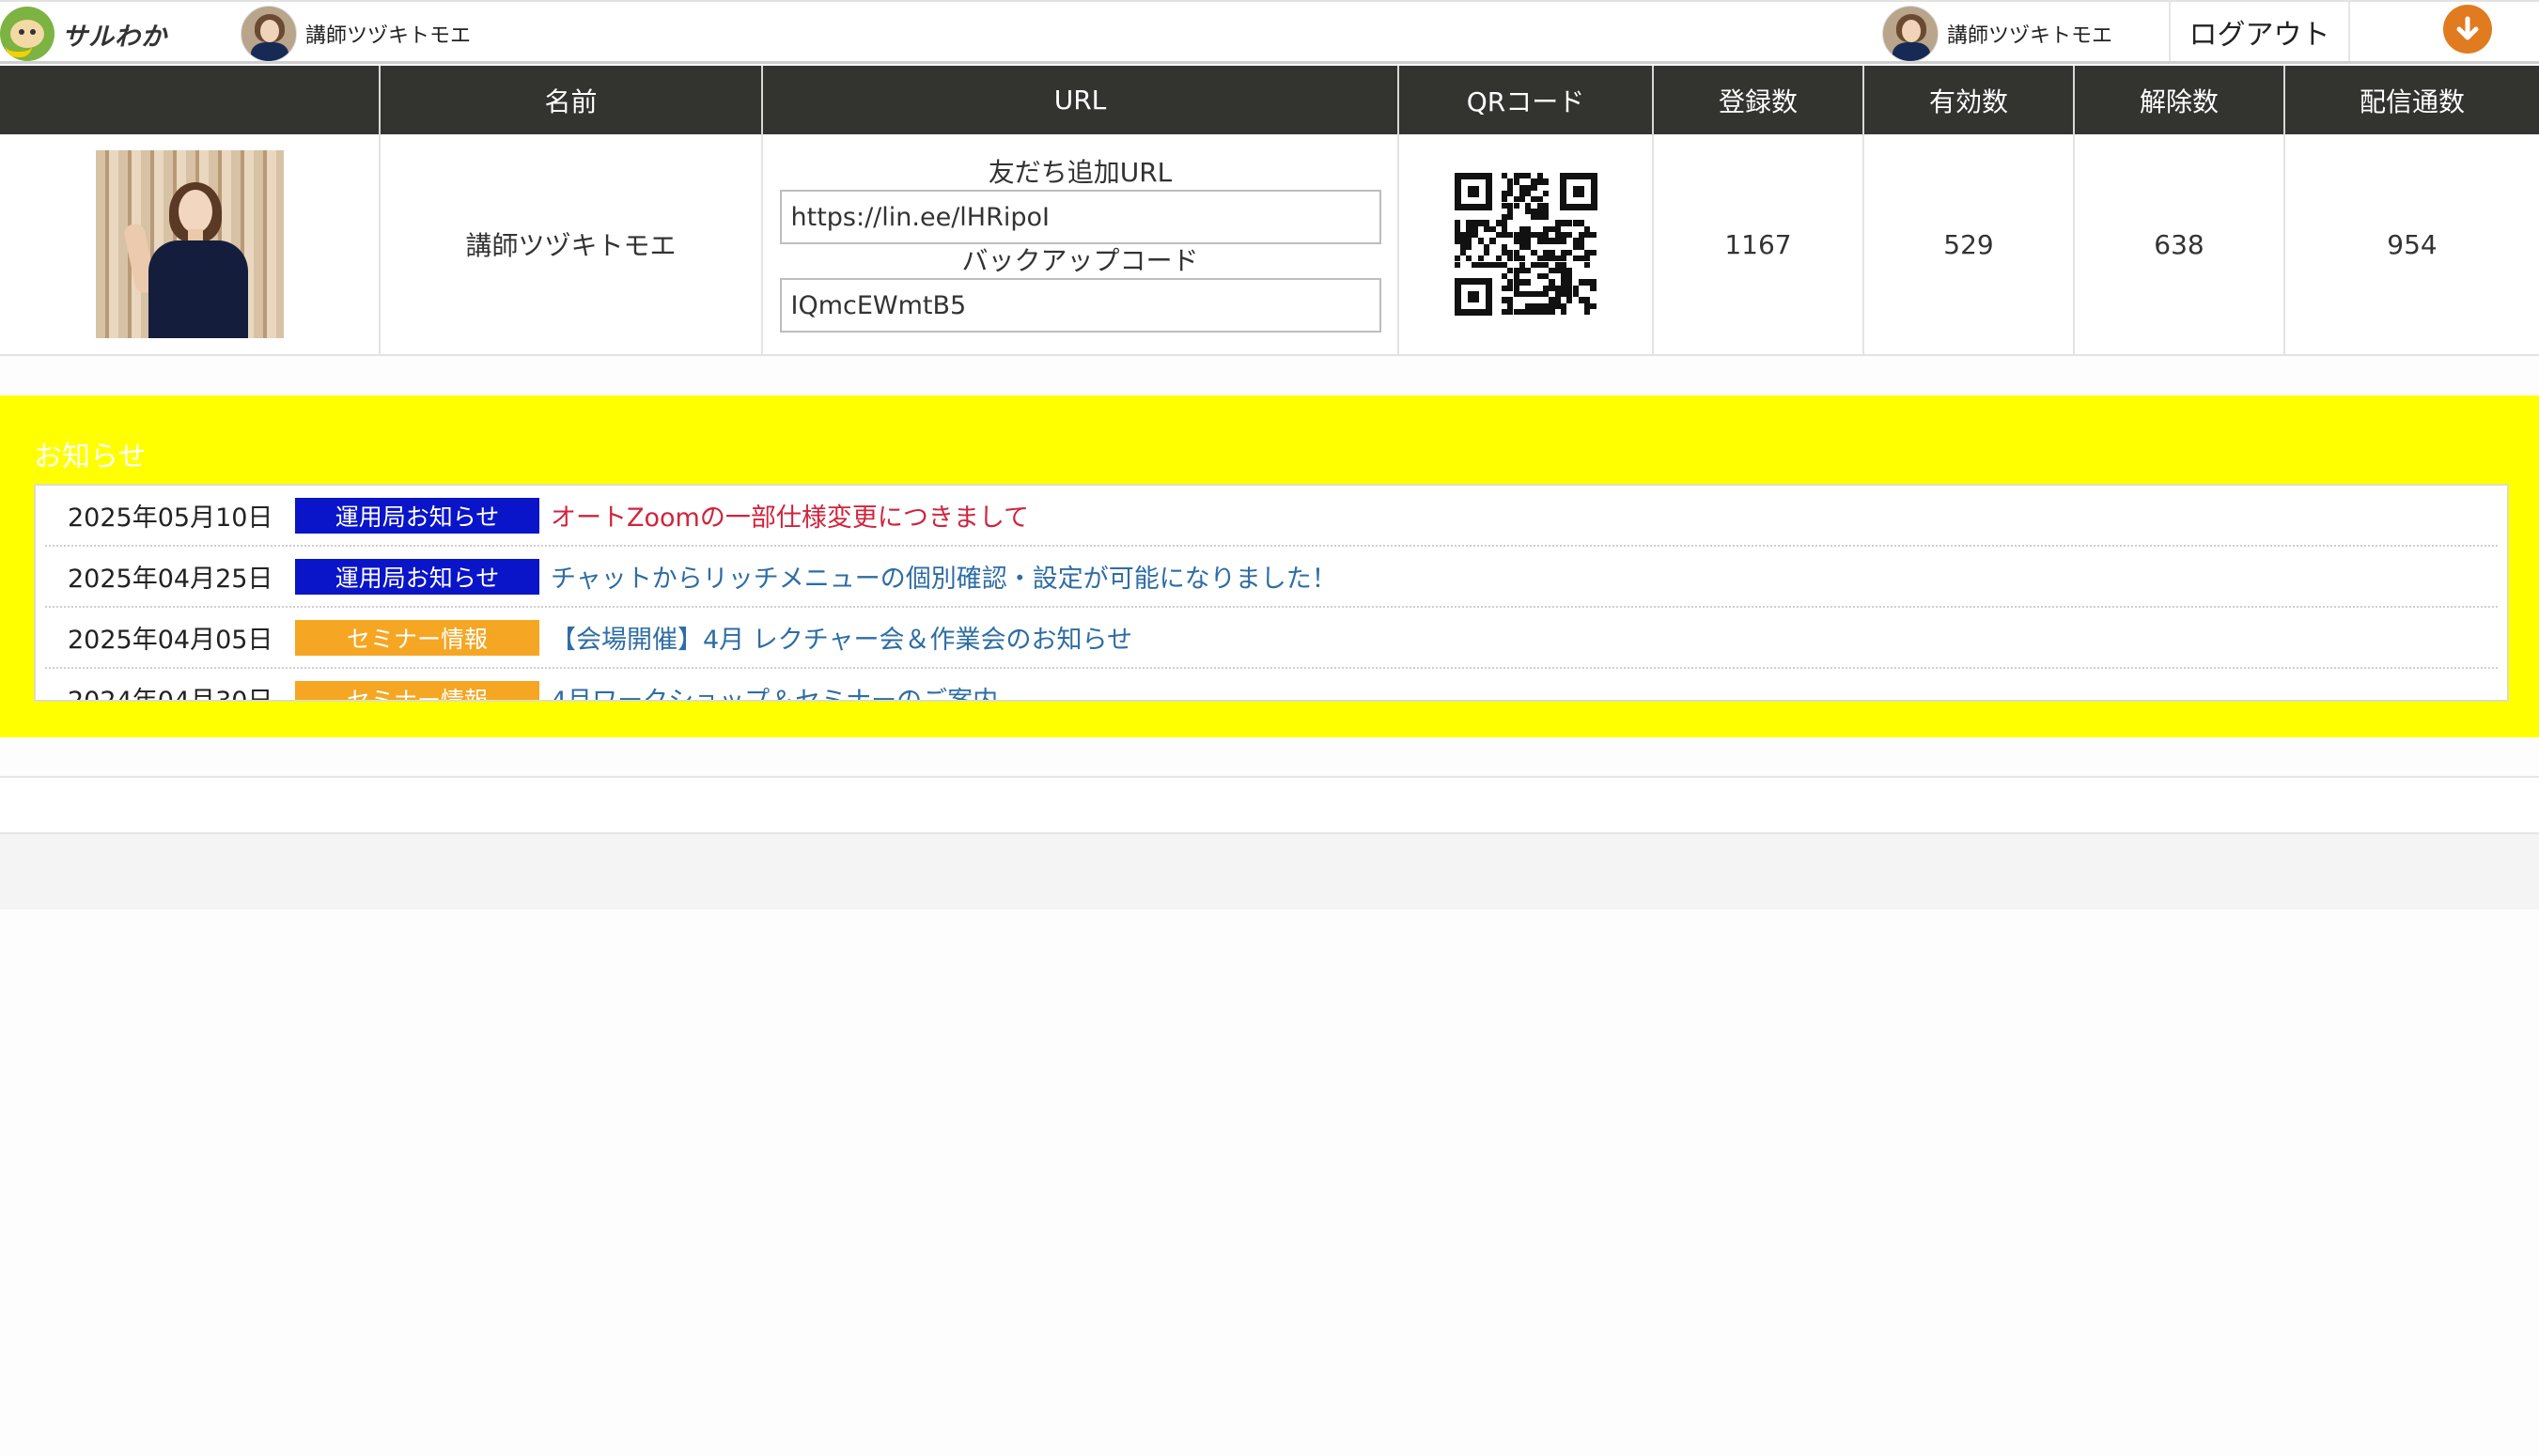 The height and width of the screenshot is (1456, 2539). What do you see at coordinates (171, 640) in the screenshot?
I see `notice-date: 2025年04月05日` at bounding box center [171, 640].